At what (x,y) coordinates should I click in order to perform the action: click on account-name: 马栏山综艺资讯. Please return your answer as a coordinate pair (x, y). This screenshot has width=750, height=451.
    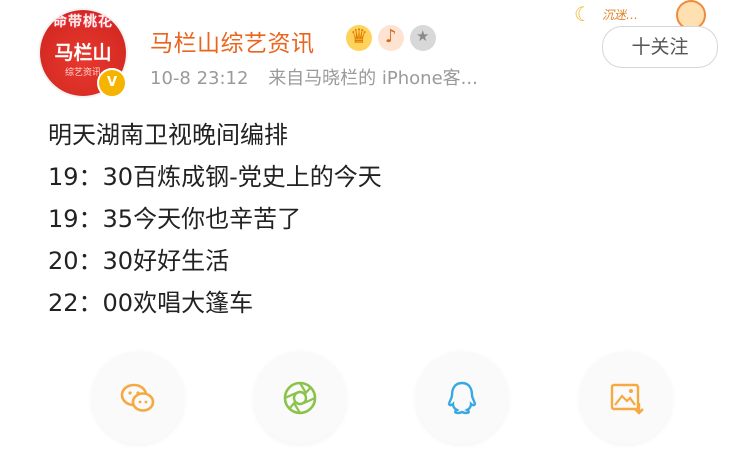
    Looking at the image, I should click on (232, 41).